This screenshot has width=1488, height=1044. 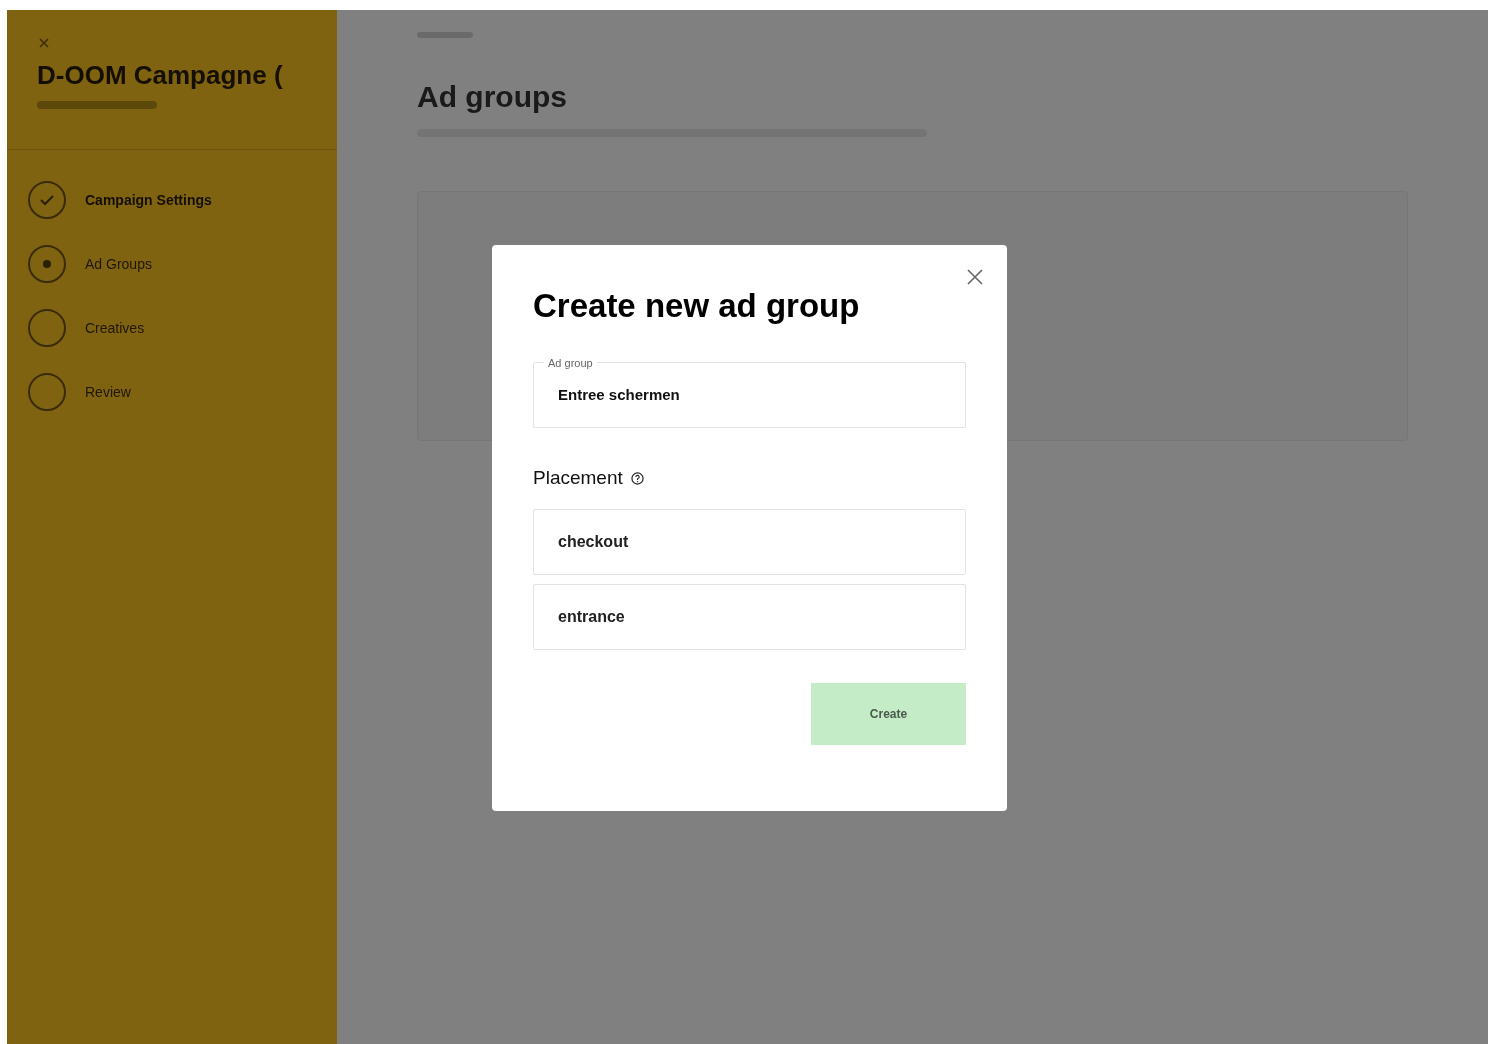 I want to click on page-title: Ad groups, so click(x=492, y=97).